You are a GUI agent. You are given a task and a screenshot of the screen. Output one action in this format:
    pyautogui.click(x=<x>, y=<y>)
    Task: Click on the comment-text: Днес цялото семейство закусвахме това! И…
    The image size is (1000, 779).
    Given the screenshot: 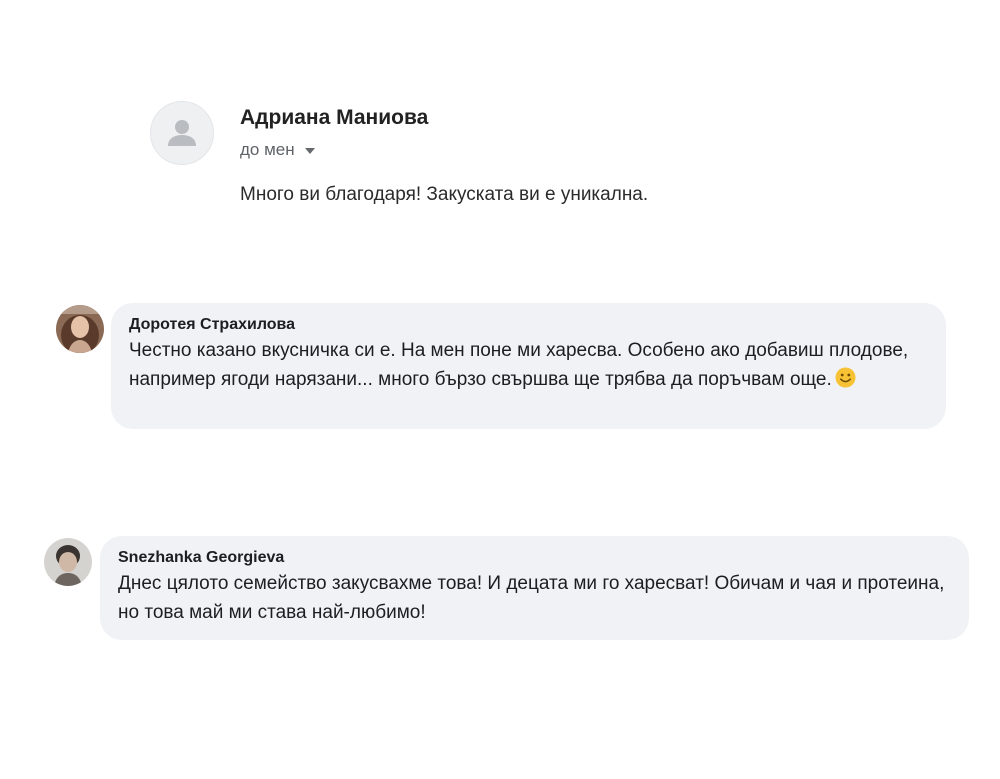 What is the action you would take?
    pyautogui.click(x=531, y=598)
    